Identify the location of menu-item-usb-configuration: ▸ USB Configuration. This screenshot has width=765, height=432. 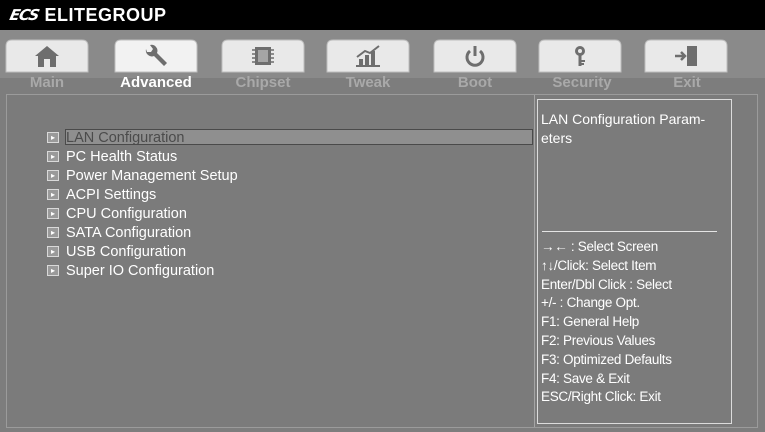
(142, 251).